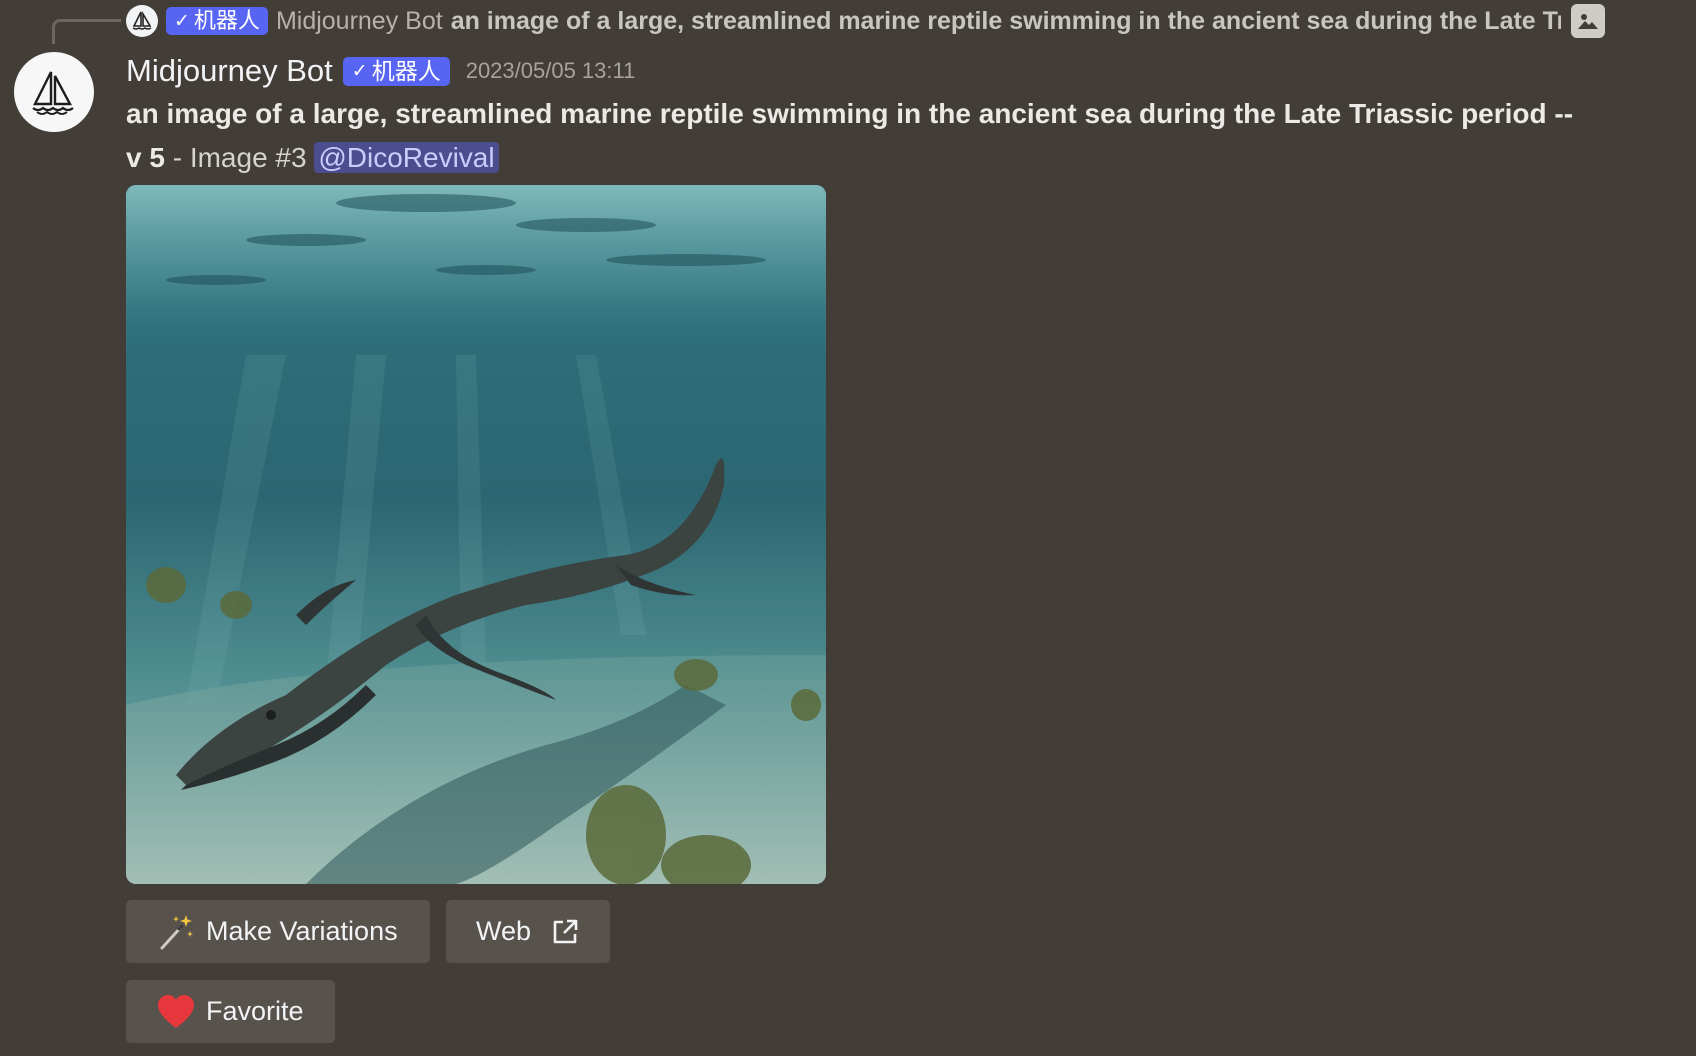  I want to click on user-mention: @DicoRevival, so click(406, 157).